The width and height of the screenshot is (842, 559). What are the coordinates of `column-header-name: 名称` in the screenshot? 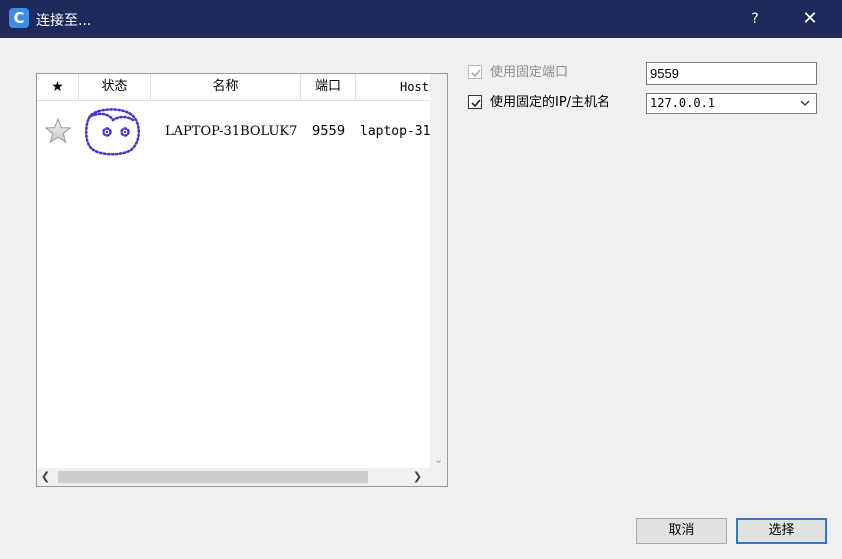 It's located at (226, 87).